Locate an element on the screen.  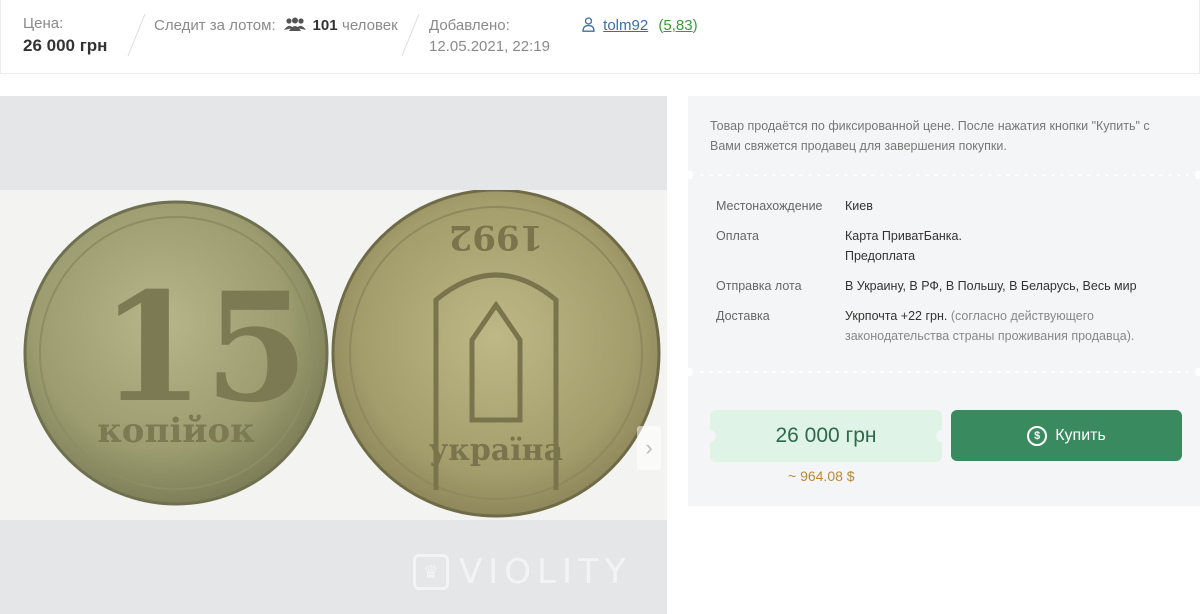
watermark-text: VIOLITY is located at coordinates (545, 572).